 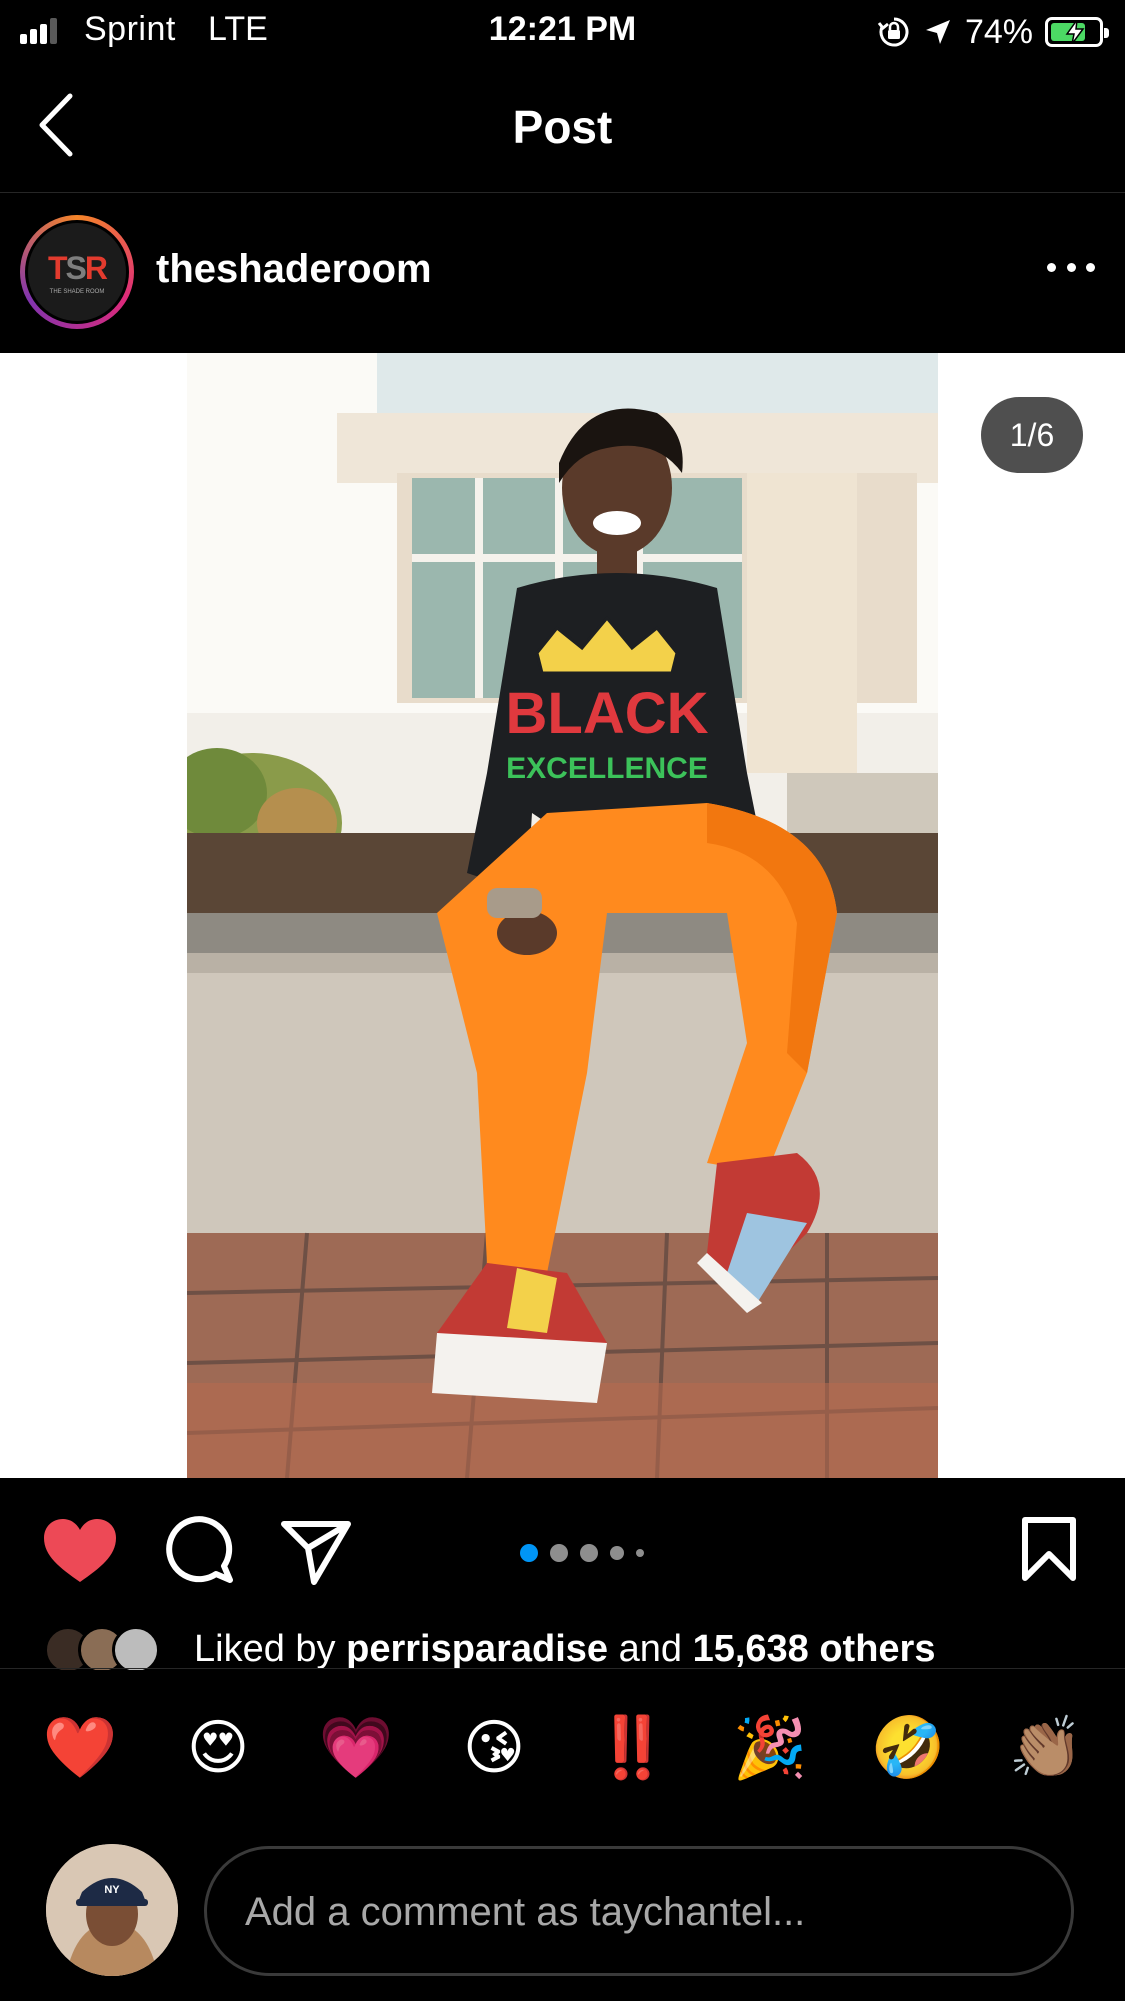 I want to click on reaction-rofl-button: 🤣, so click(x=908, y=1748).